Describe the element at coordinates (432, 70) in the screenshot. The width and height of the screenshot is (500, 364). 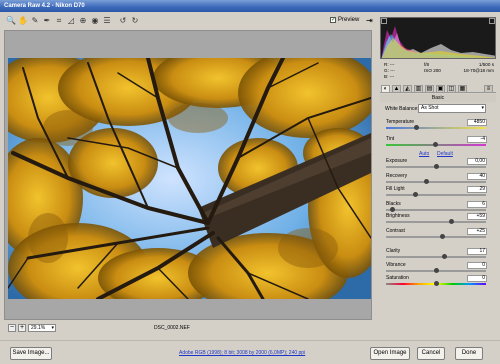
I see `iso-value: ISO 200` at that location.